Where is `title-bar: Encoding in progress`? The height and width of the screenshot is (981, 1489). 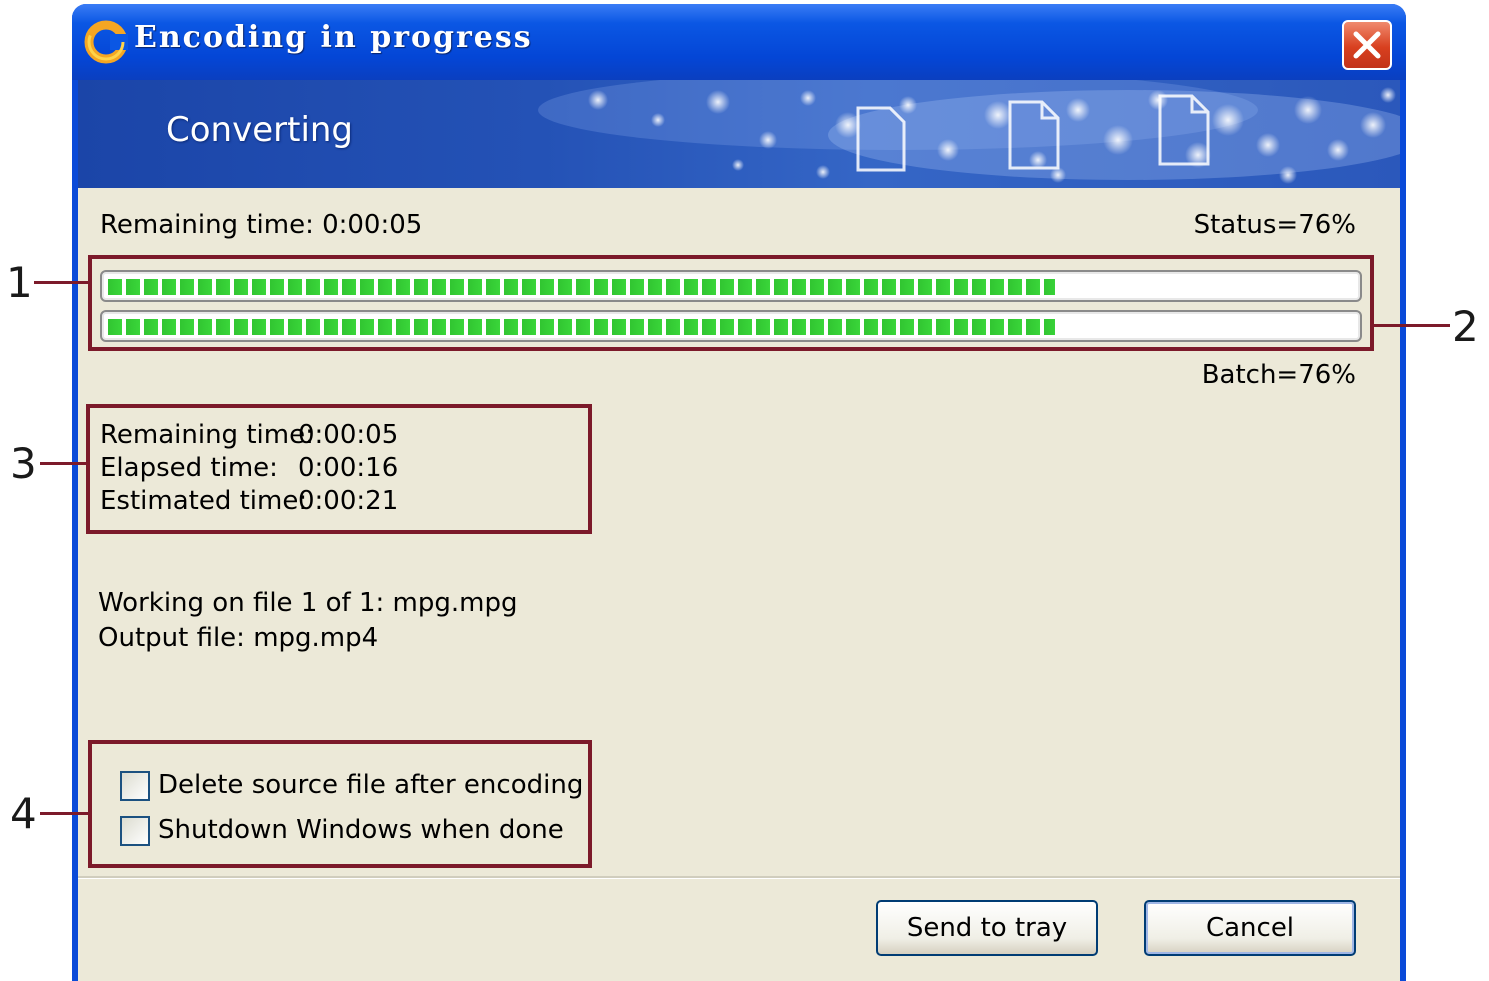 title-bar: Encoding in progress is located at coordinates (739, 42).